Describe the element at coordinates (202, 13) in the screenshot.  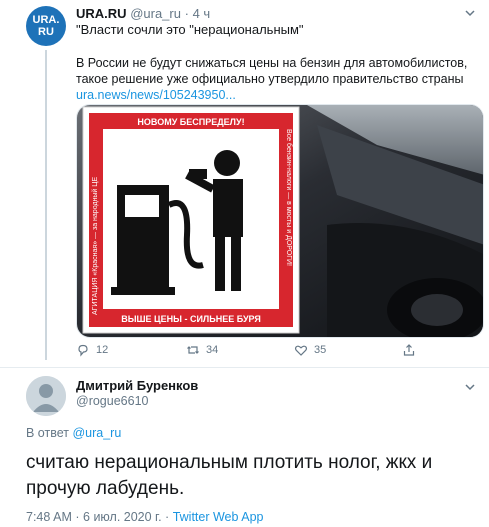
I see `tweet-time: 4 ч` at that location.